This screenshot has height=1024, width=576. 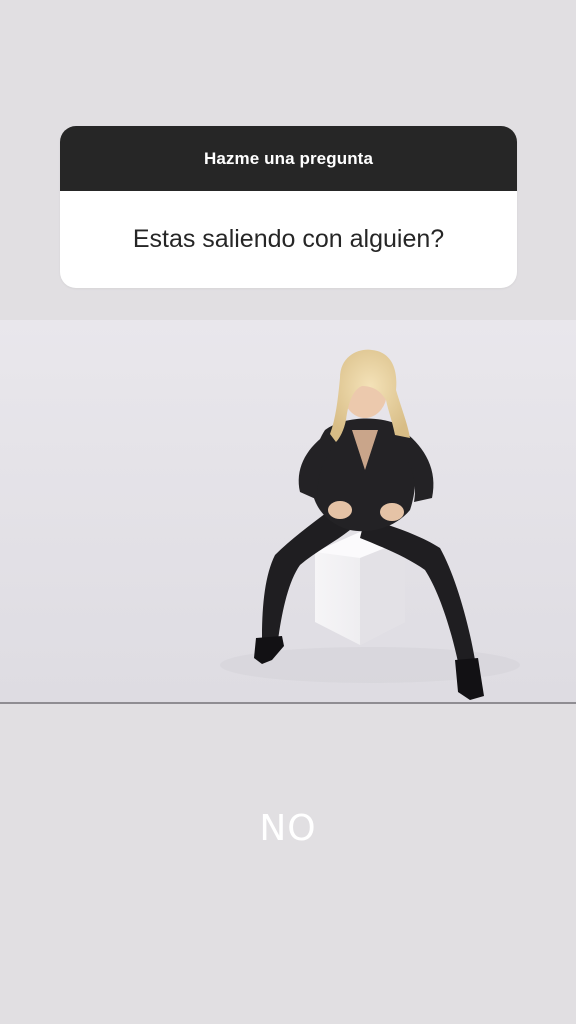 I want to click on question-prompt: Hazme una pregunta, so click(x=288, y=158).